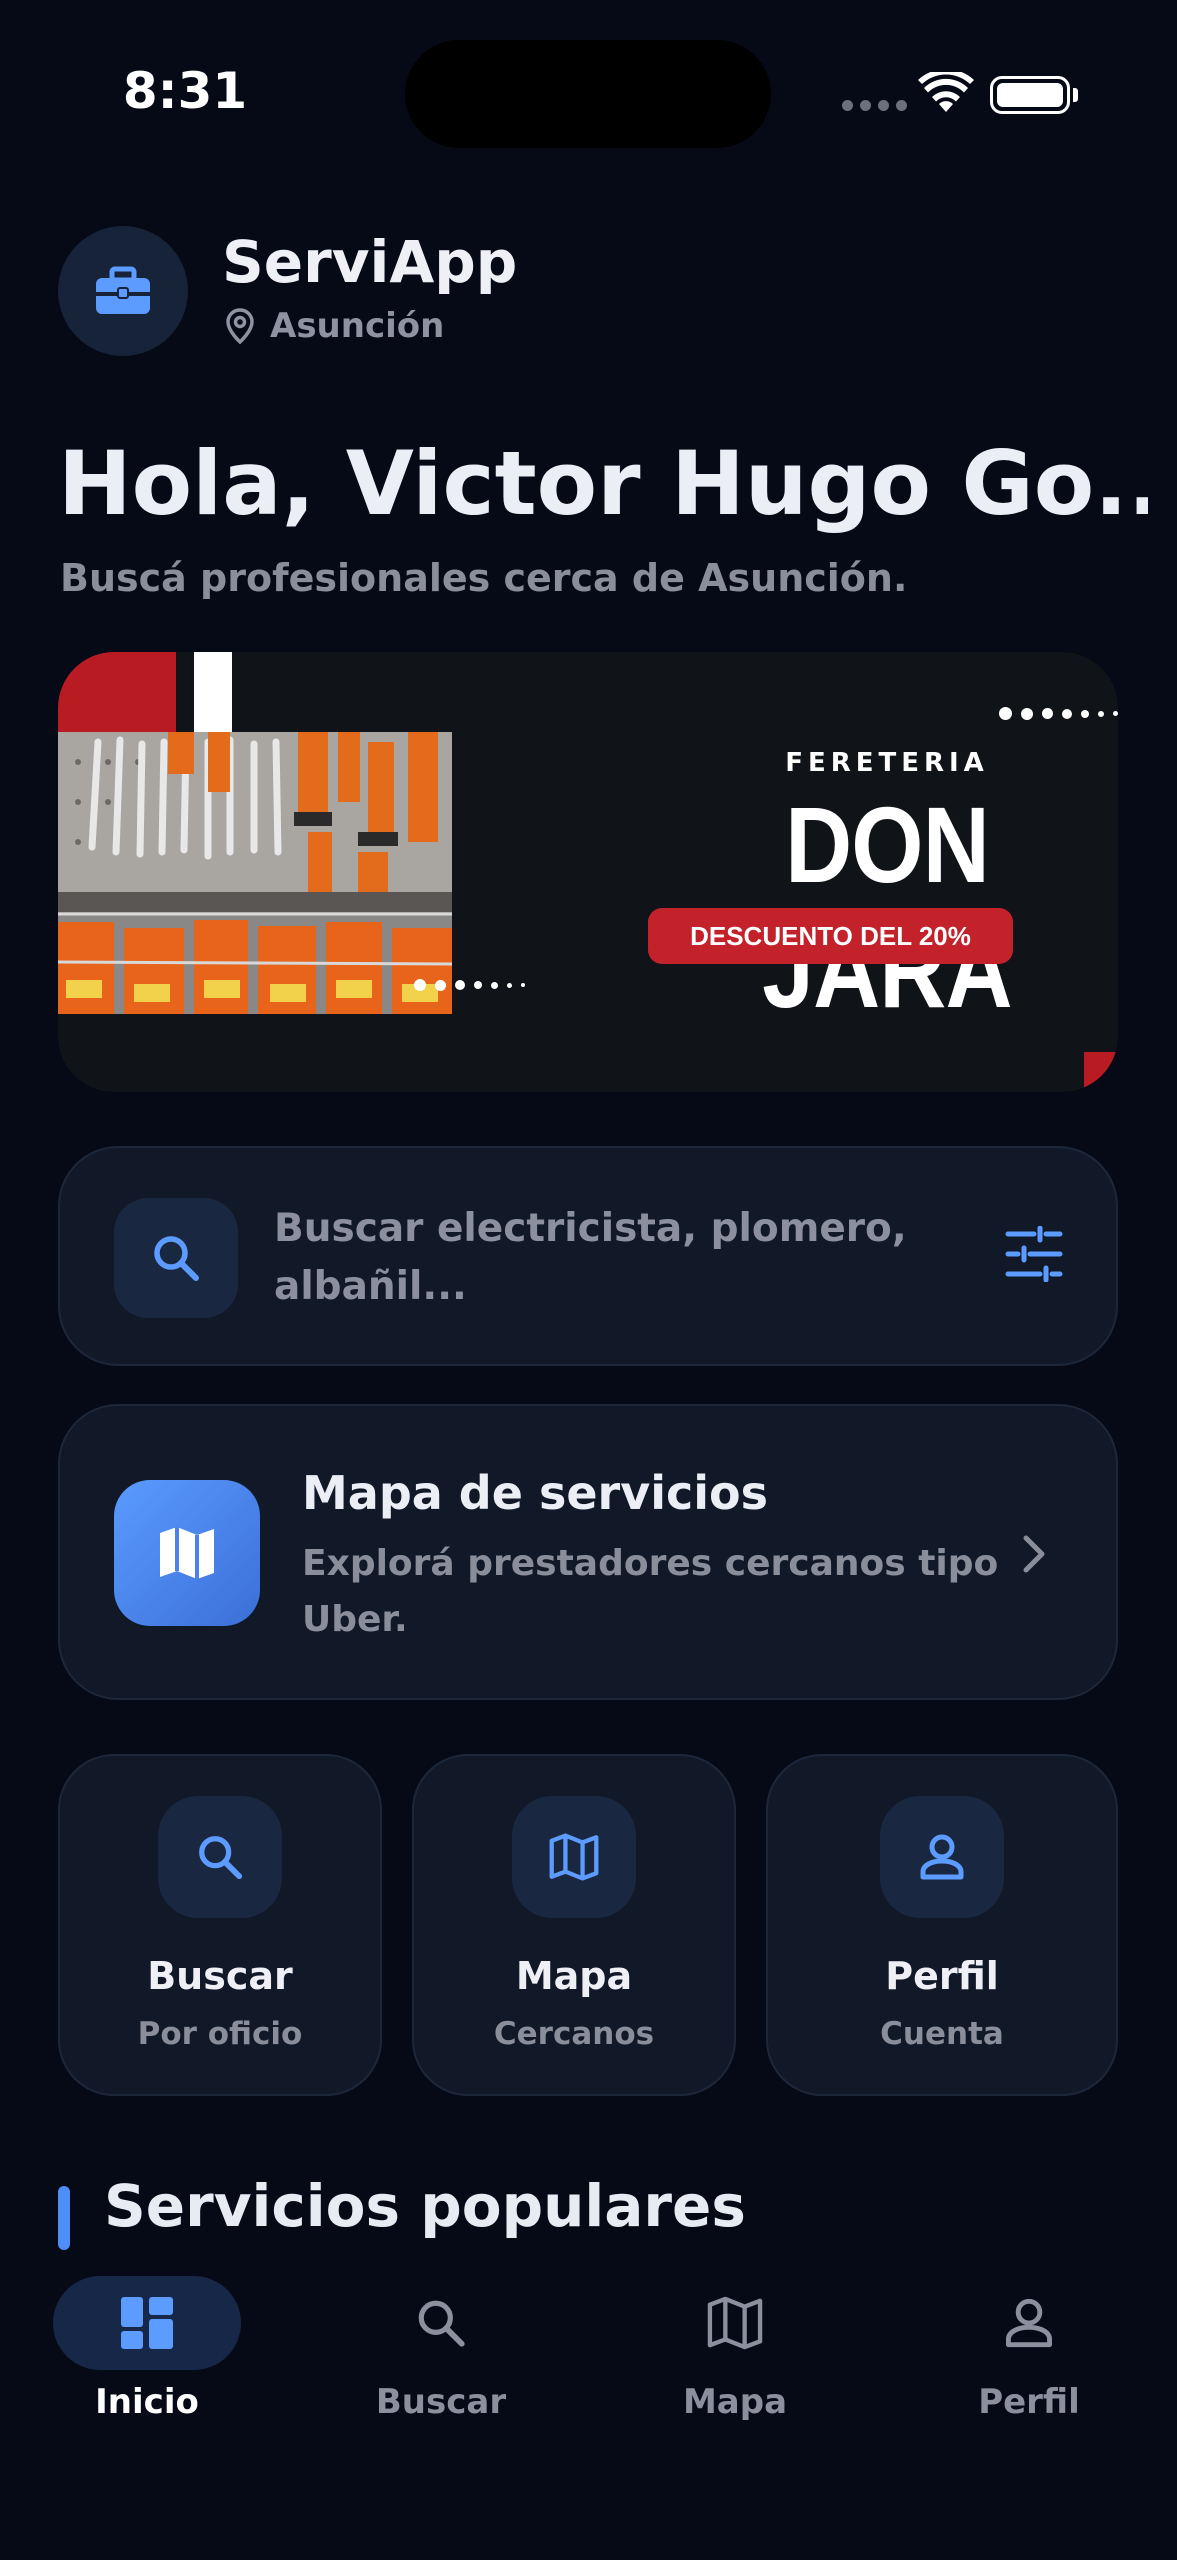  I want to click on location-row: Asunción, so click(335, 326).